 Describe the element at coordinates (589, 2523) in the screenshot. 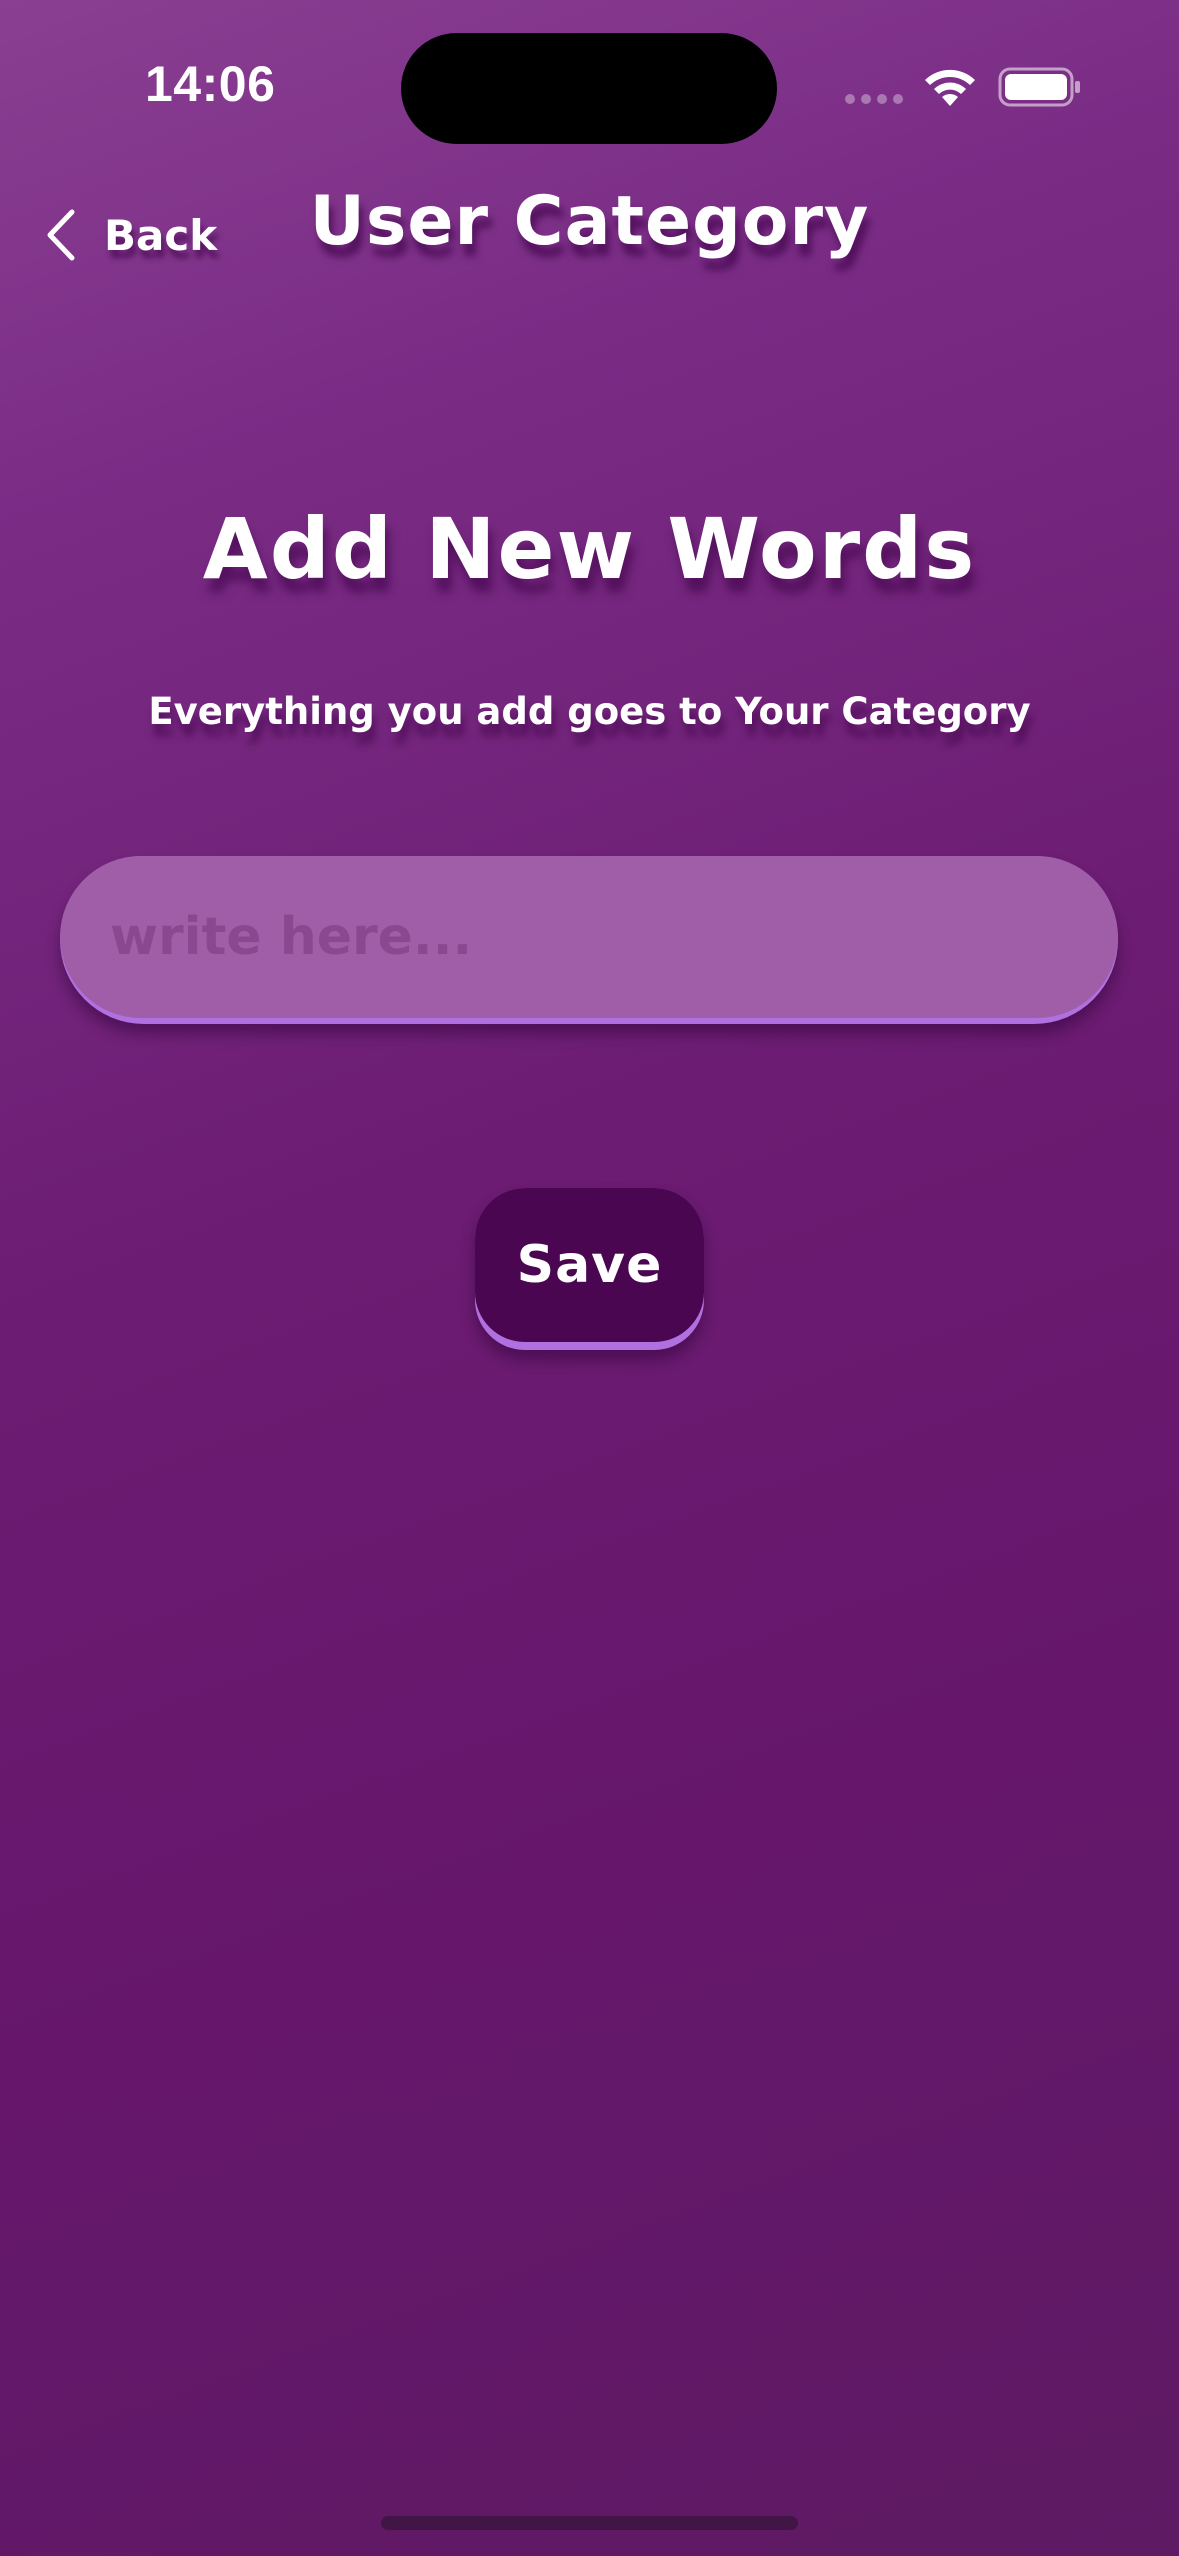

I see `home-indicator` at that location.